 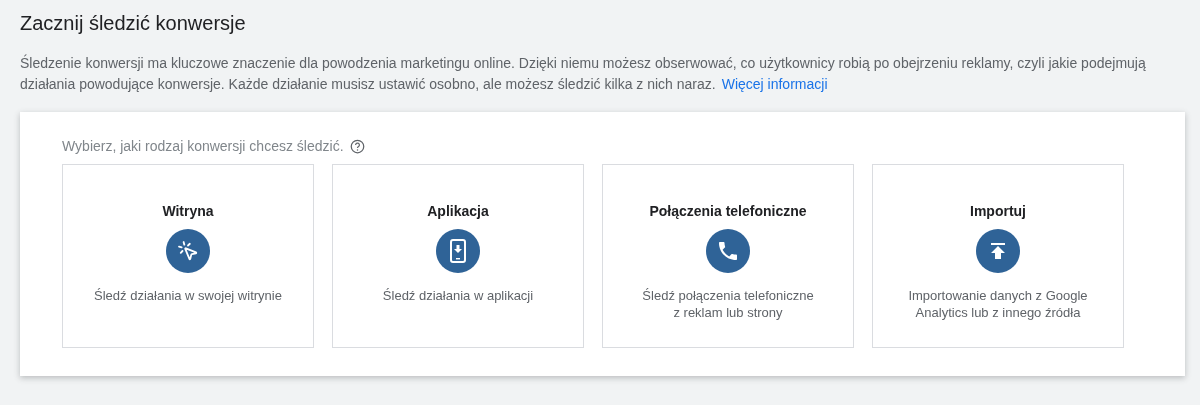 I want to click on page-title: Zacznij śledzić konwersje, so click(x=133, y=23).